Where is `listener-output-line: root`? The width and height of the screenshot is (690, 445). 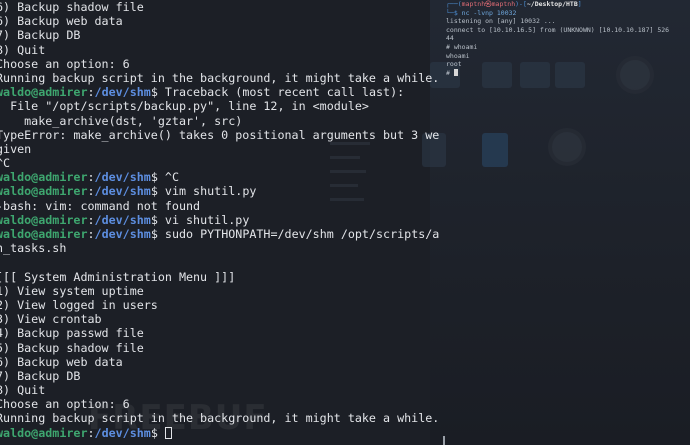 listener-output-line: root is located at coordinates (454, 64).